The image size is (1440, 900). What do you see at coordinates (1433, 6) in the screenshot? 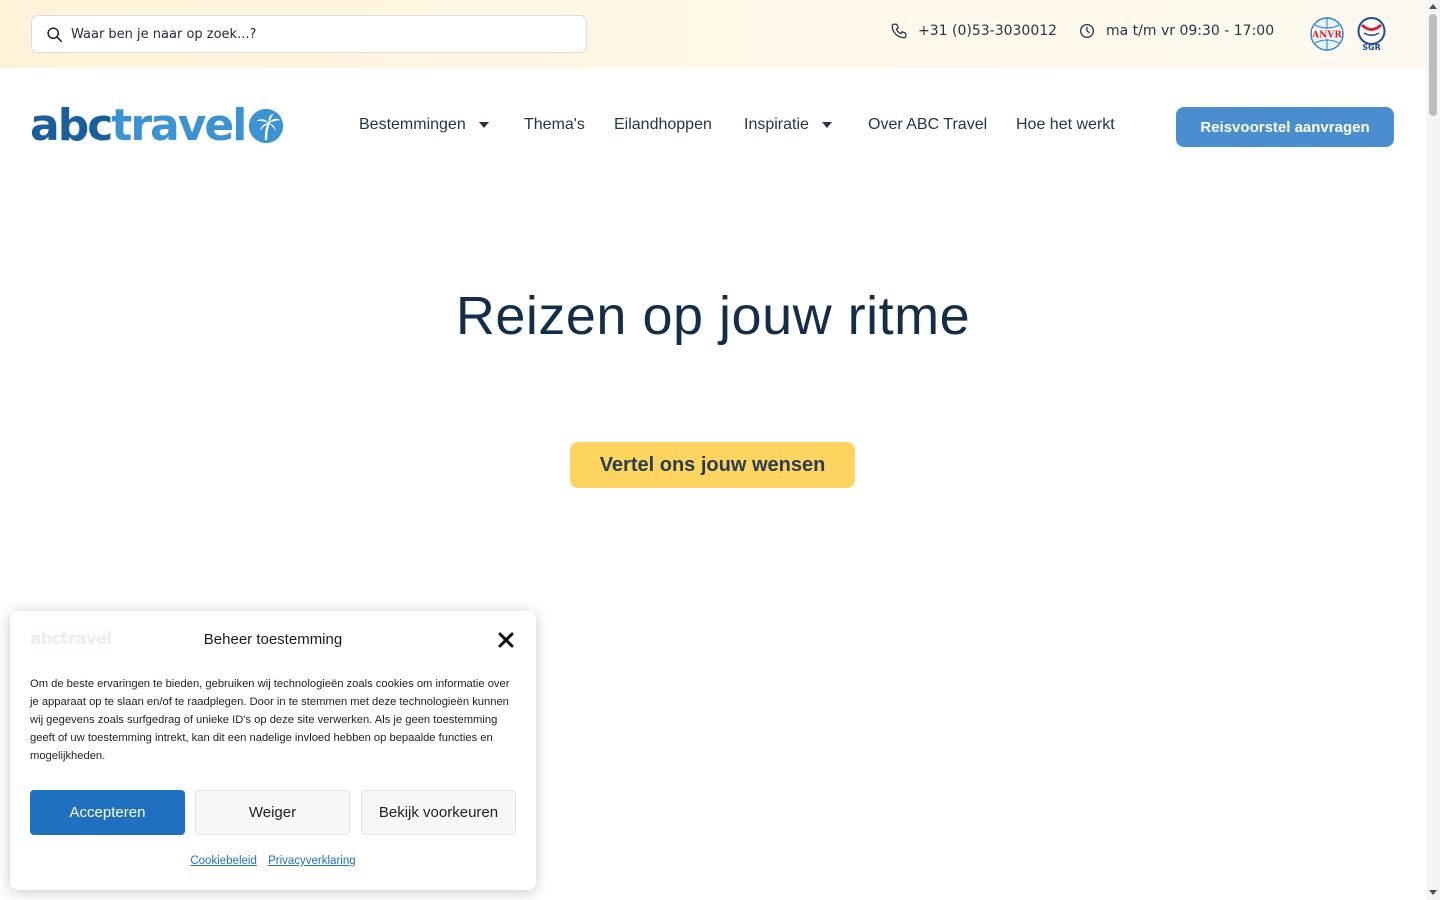
I see `scroll-up-arrow-icon` at bounding box center [1433, 6].